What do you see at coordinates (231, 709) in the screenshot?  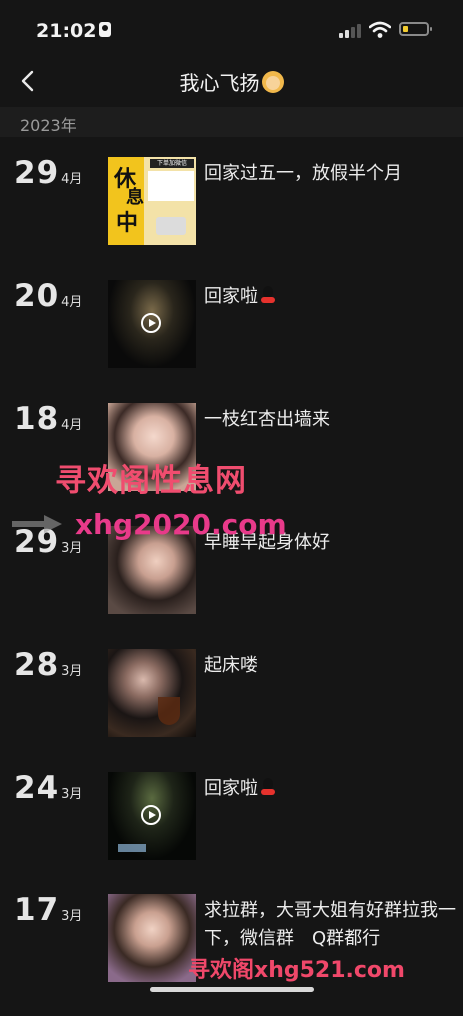 I see `moment-entry: 28 3月 起床喽` at bounding box center [231, 709].